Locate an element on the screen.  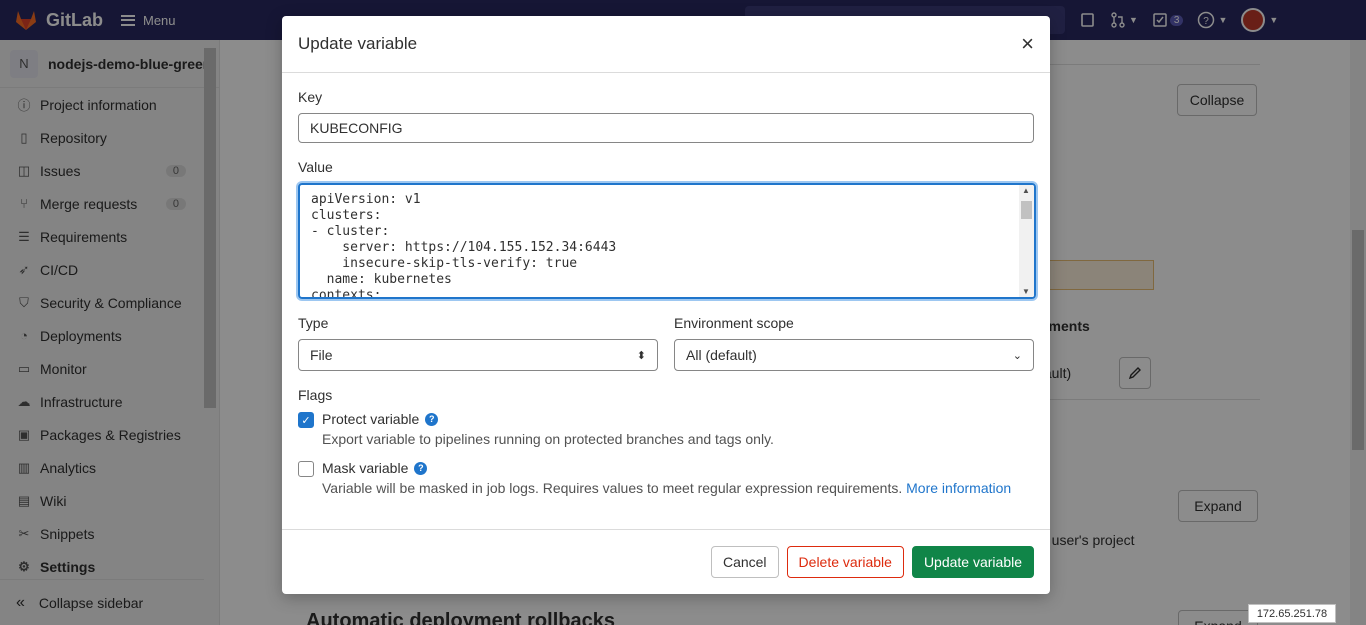
type-select: File ⬍ is located at coordinates (478, 355).